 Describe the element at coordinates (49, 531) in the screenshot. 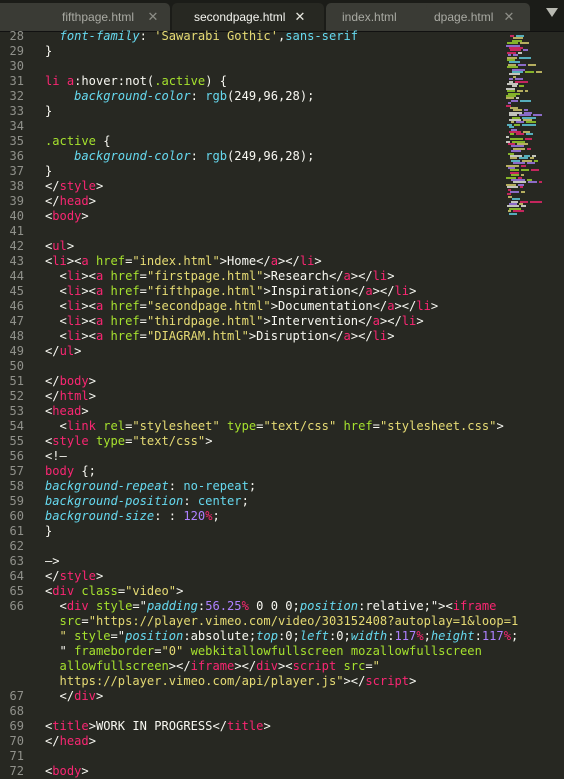

I see `code-token: }` at that location.